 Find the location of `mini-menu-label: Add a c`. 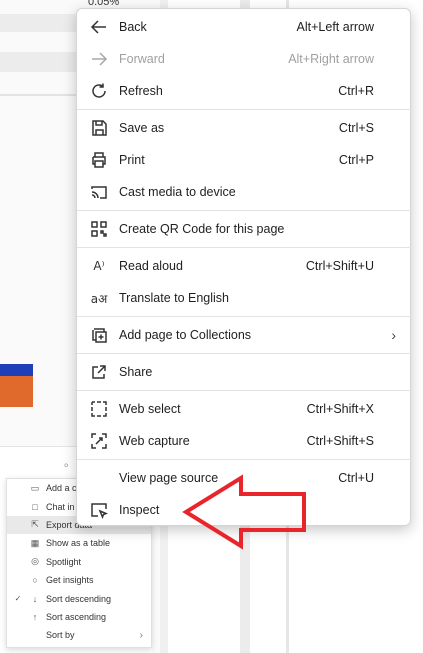

mini-menu-label: Add a c is located at coordinates (61, 488).